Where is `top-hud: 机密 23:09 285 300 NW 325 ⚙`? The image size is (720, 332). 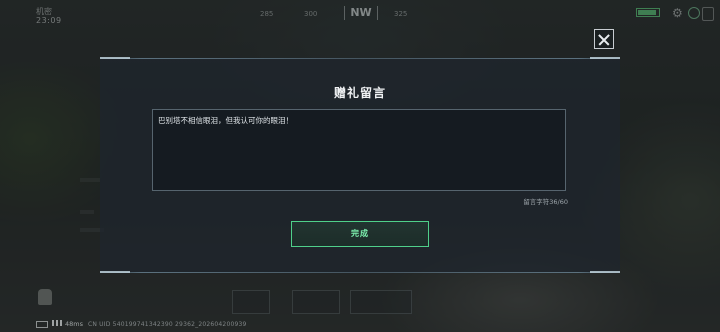
top-hud: 机密 23:09 285 300 NW 325 ⚙ is located at coordinates (360, 14).